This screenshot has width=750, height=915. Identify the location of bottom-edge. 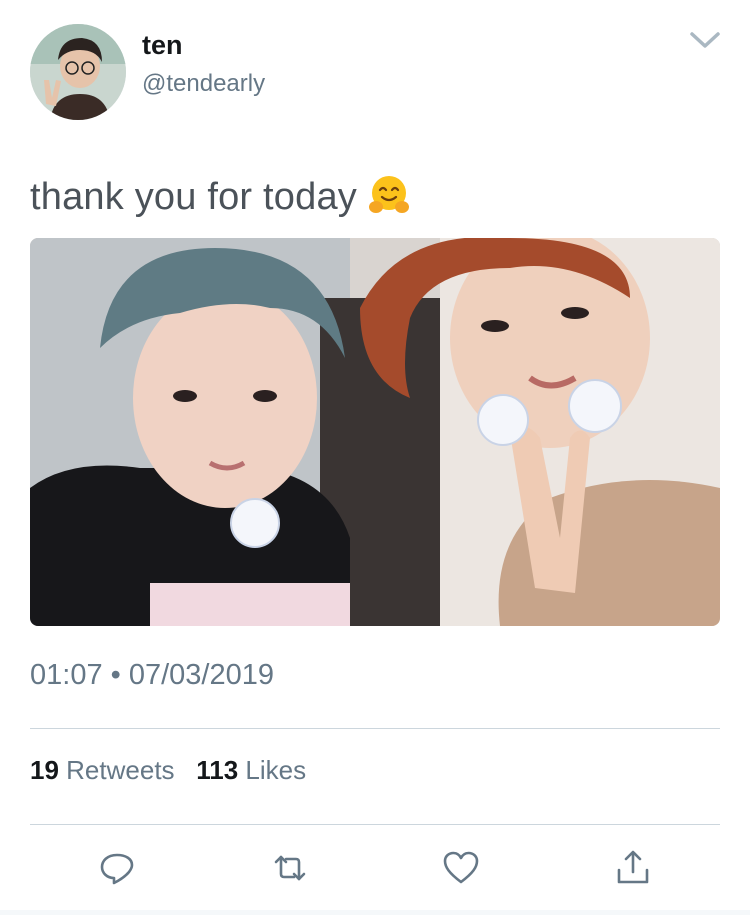
(375, 912).